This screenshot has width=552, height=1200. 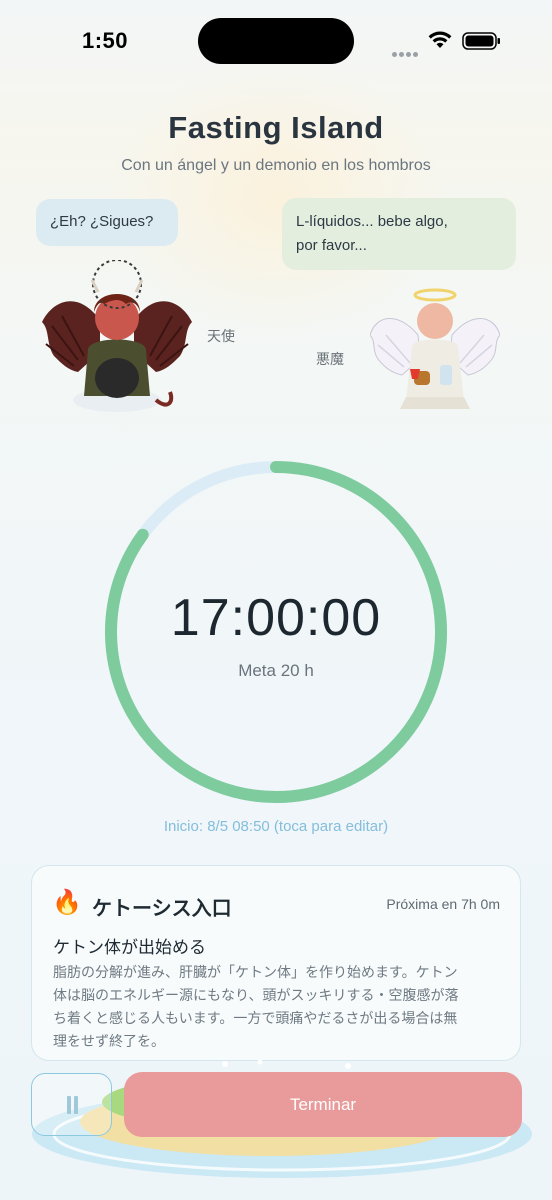 I want to click on page-title: Fasting Island, so click(x=276, y=127).